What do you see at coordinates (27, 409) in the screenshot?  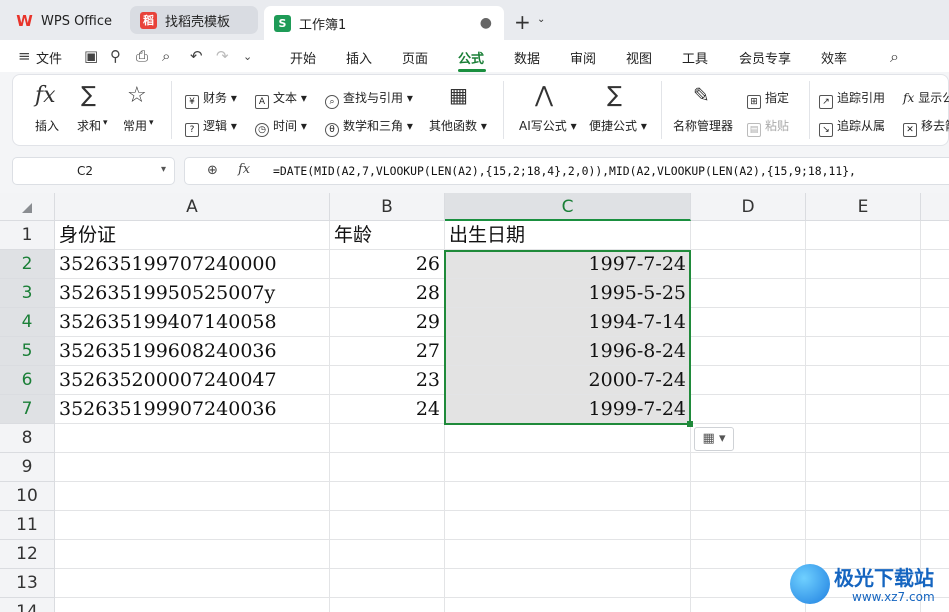 I see `row-header: 7` at bounding box center [27, 409].